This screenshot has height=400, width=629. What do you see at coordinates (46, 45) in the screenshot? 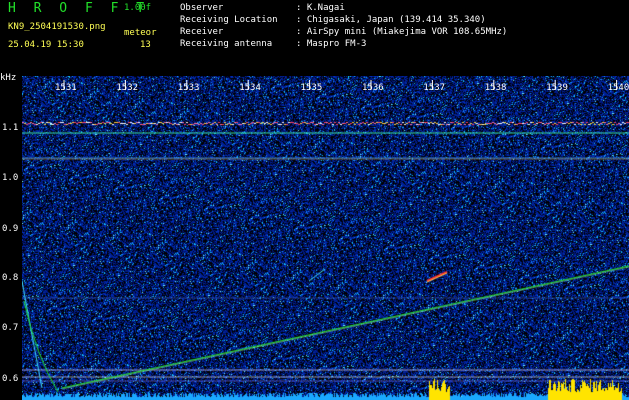
I see `datetime: 25.04.19 15:30` at bounding box center [46, 45].